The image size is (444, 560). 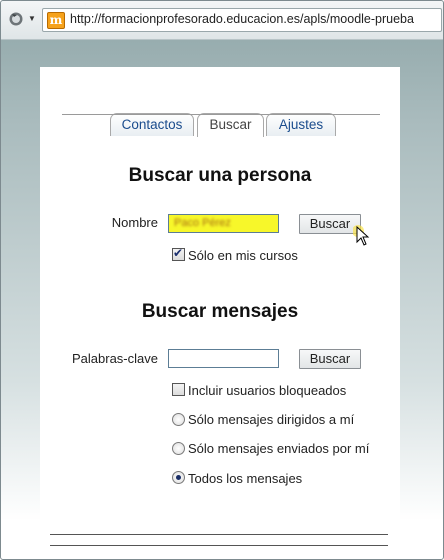 I want to click on name-input-value: Paco Pérez, so click(x=202, y=223).